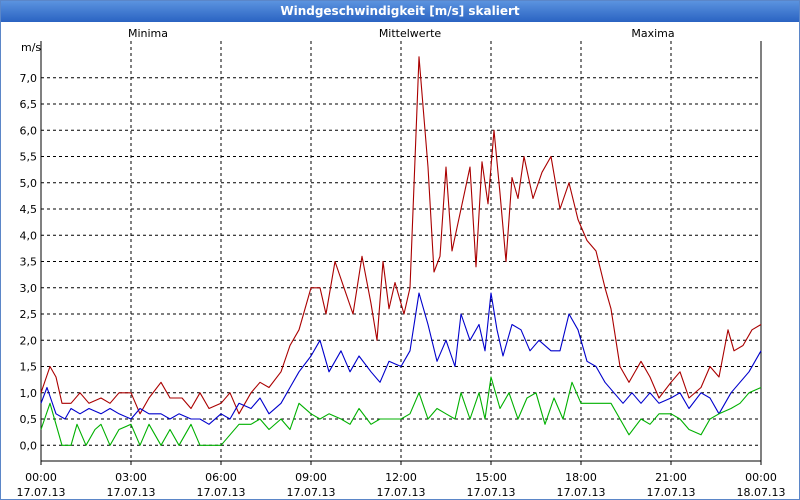 The image size is (800, 500). I want to click on y-tick-label: 0,0, so click(29, 445).